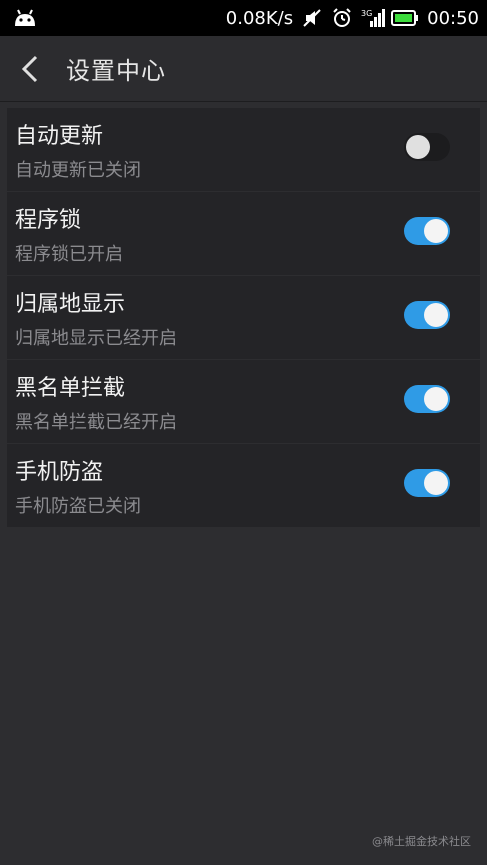 The width and height of the screenshot is (487, 865). I want to click on title-bar: 设置中心, so click(243, 69).